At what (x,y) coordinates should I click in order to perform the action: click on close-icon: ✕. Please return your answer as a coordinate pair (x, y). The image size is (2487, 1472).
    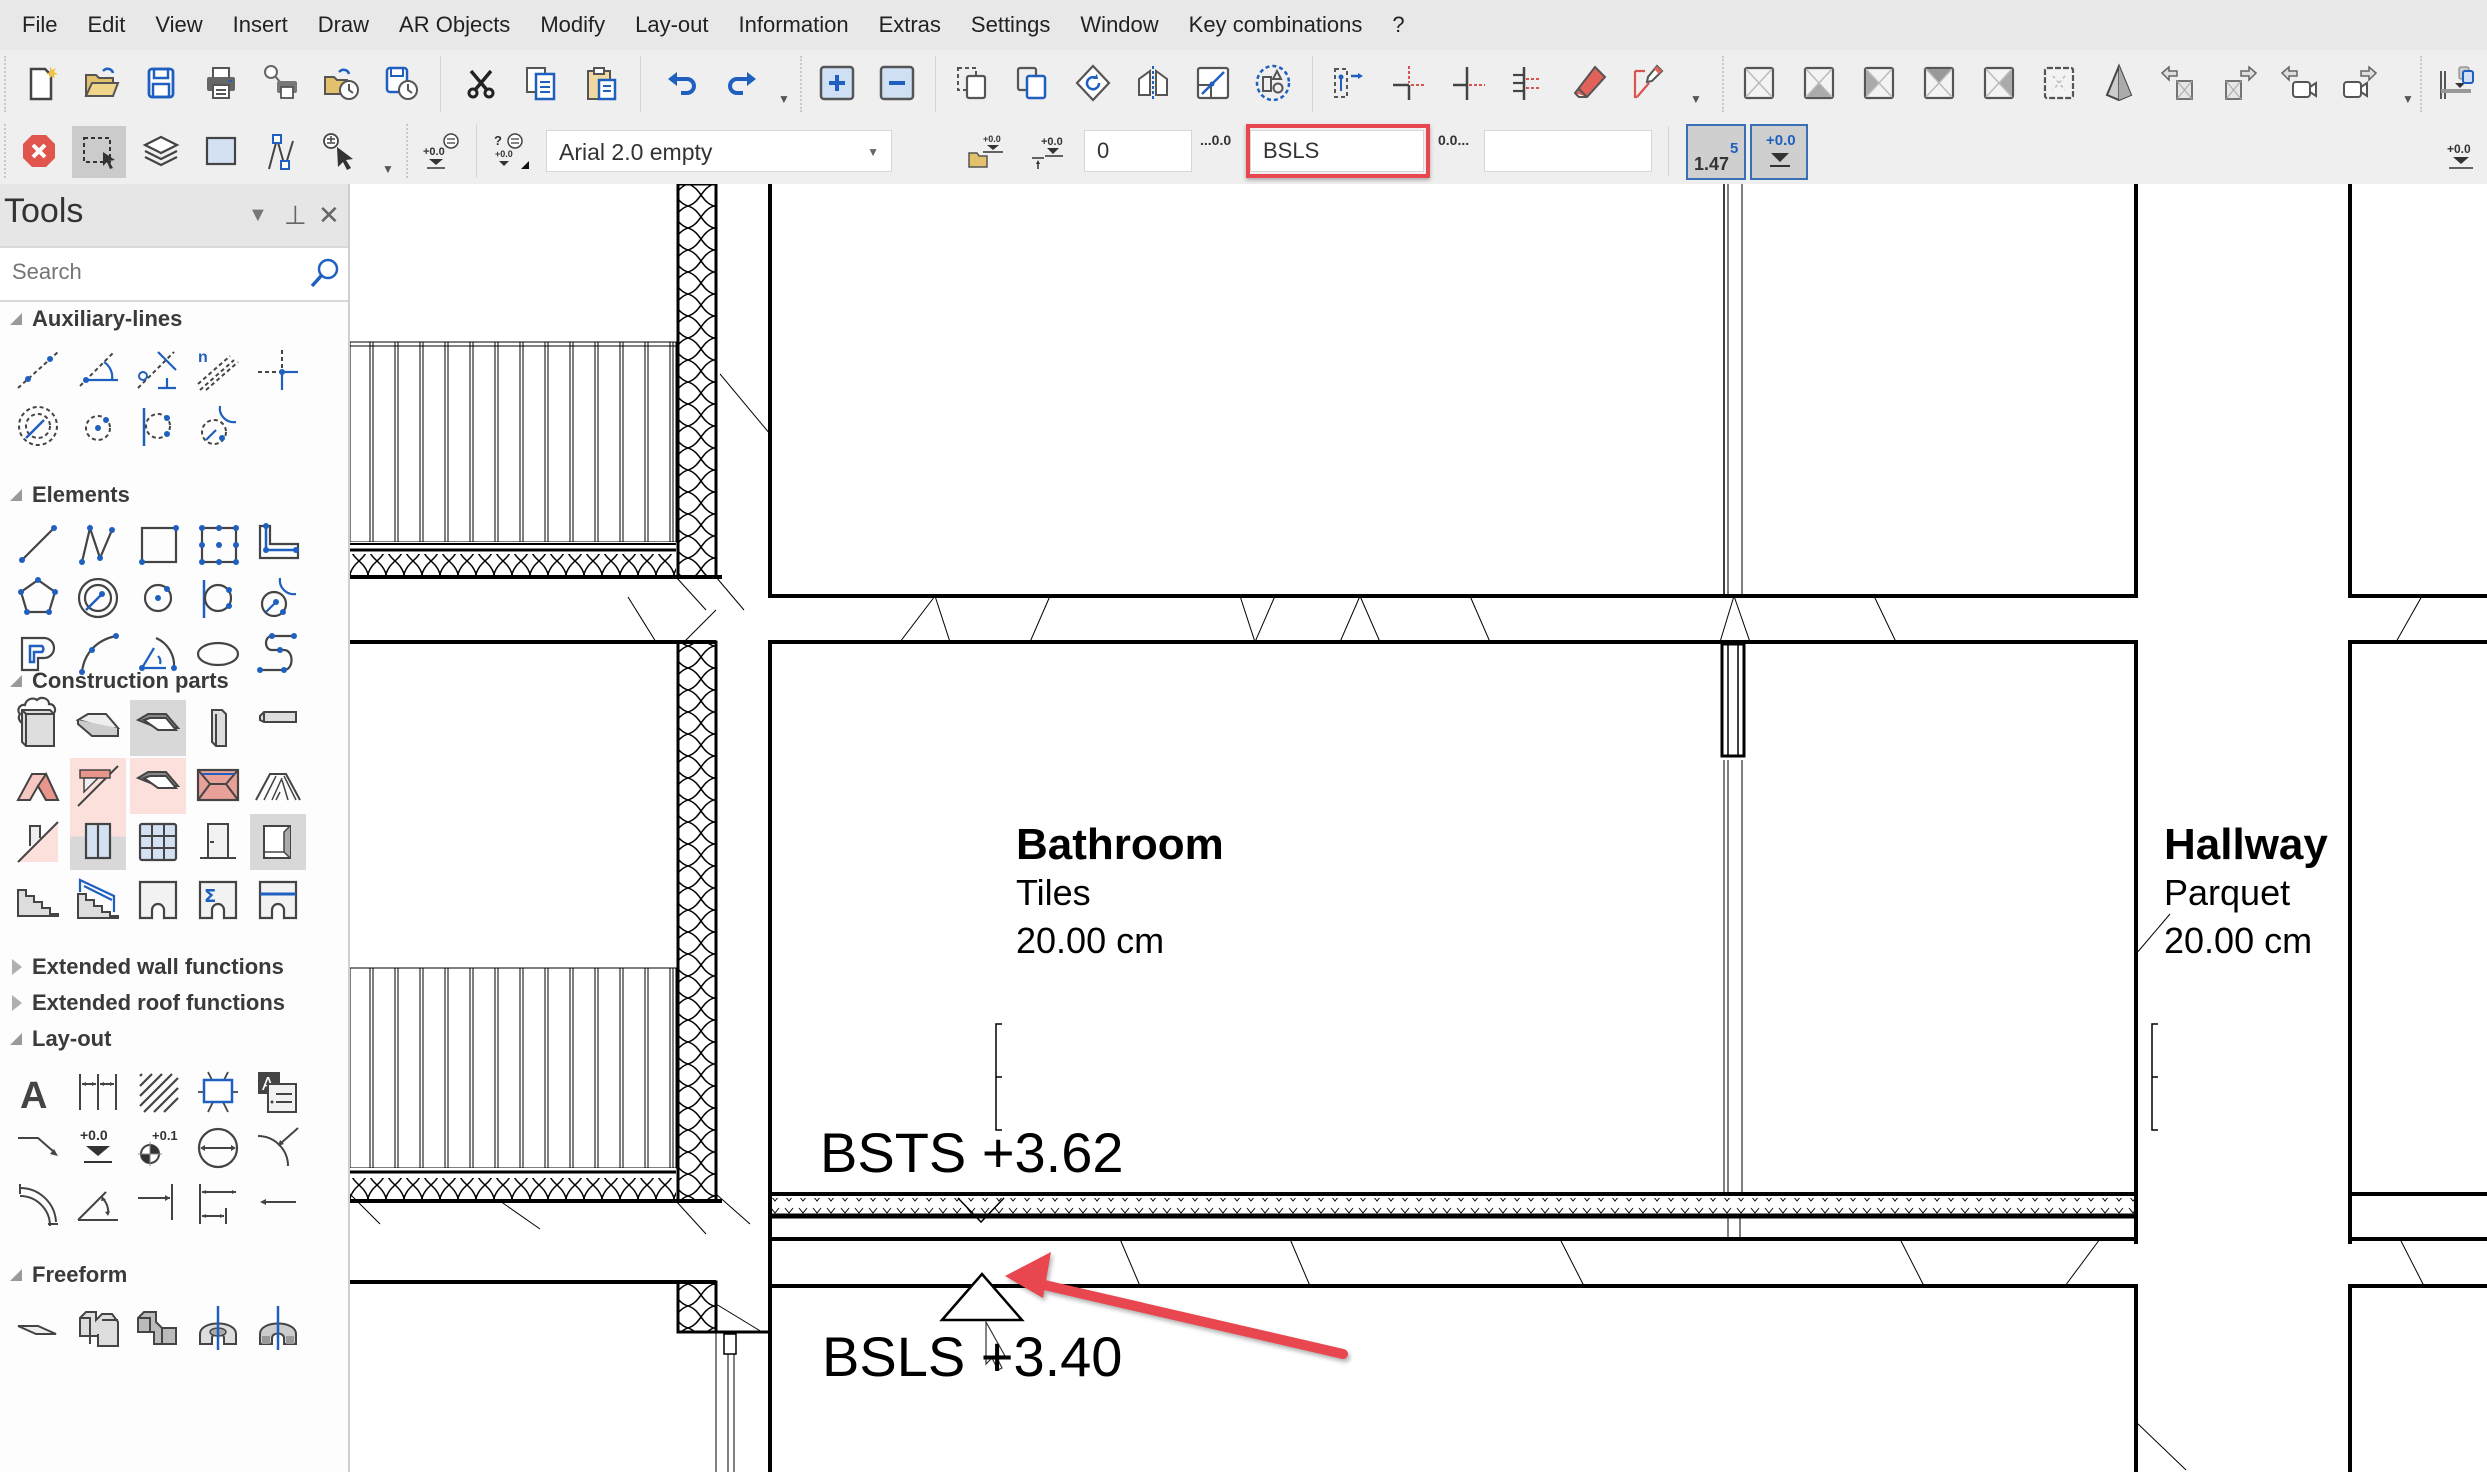
    Looking at the image, I should click on (329, 215).